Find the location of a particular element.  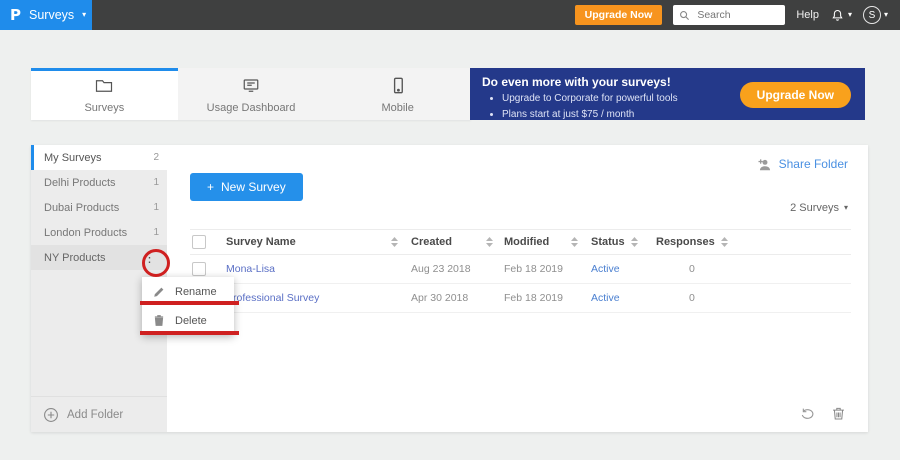

survey-name-link: Professional Survey is located at coordinates (318, 298).